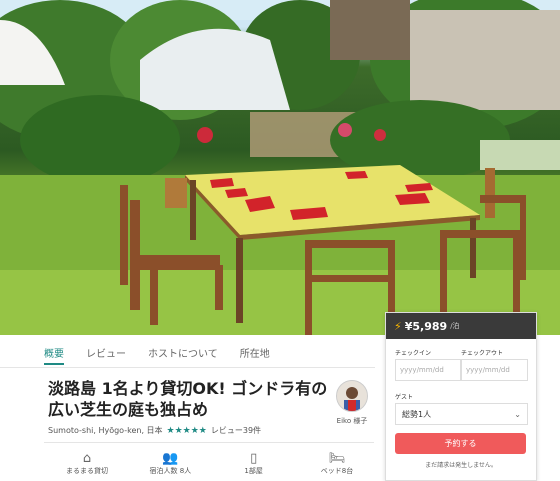 The image size is (560, 481). What do you see at coordinates (398, 326) in the screenshot?
I see `instant-book-icon: ⚡` at bounding box center [398, 326].